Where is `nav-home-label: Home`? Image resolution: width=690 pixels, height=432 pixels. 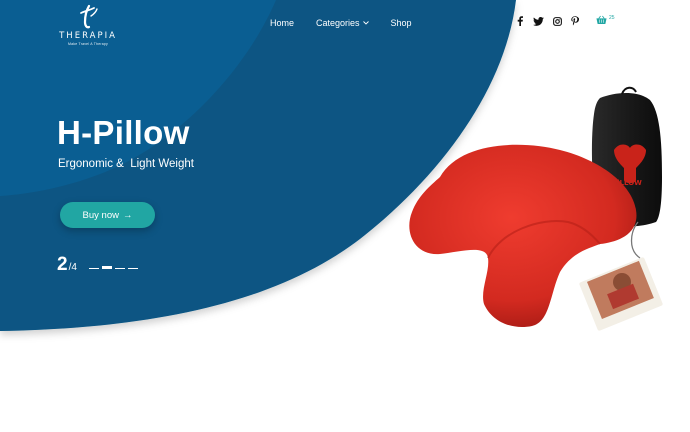
nav-home-label: Home is located at coordinates (282, 23).